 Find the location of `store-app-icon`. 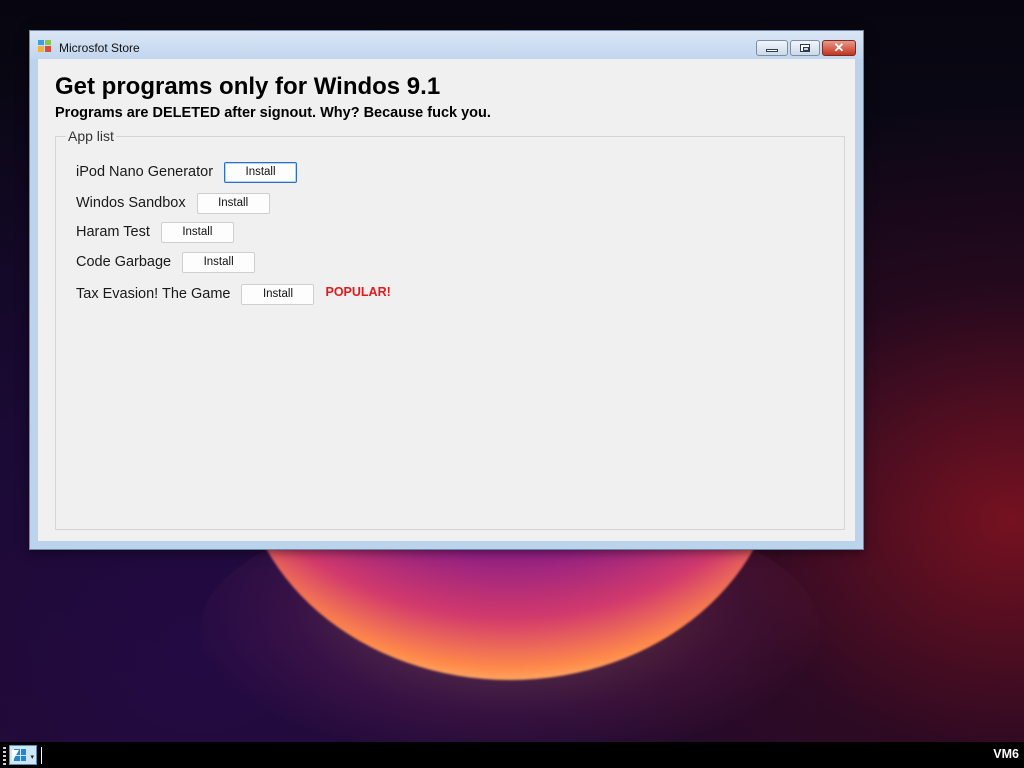

store-app-icon is located at coordinates (44, 46).